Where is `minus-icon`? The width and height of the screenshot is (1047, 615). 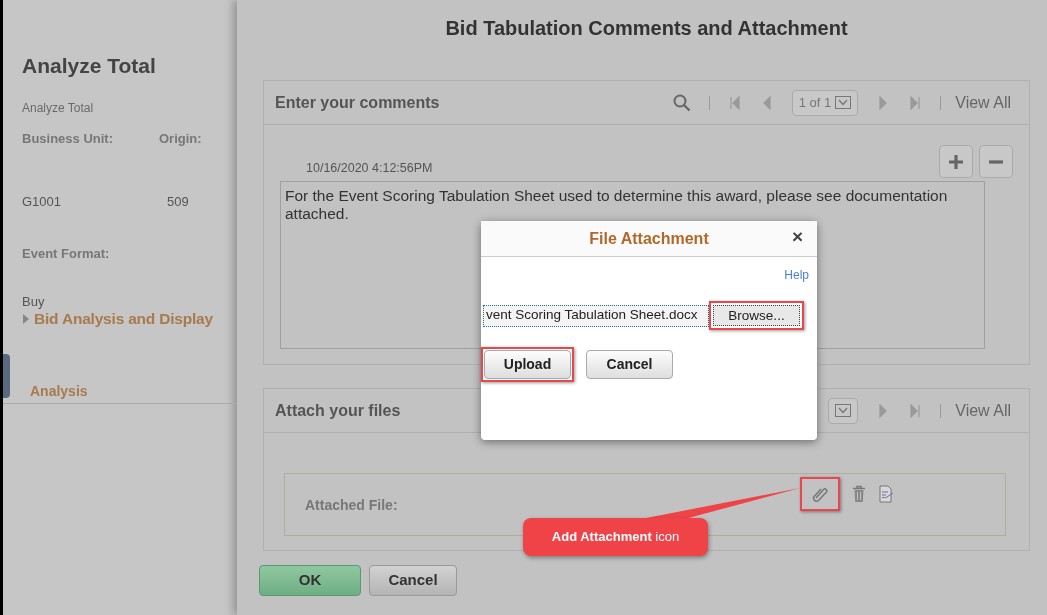 minus-icon is located at coordinates (996, 161).